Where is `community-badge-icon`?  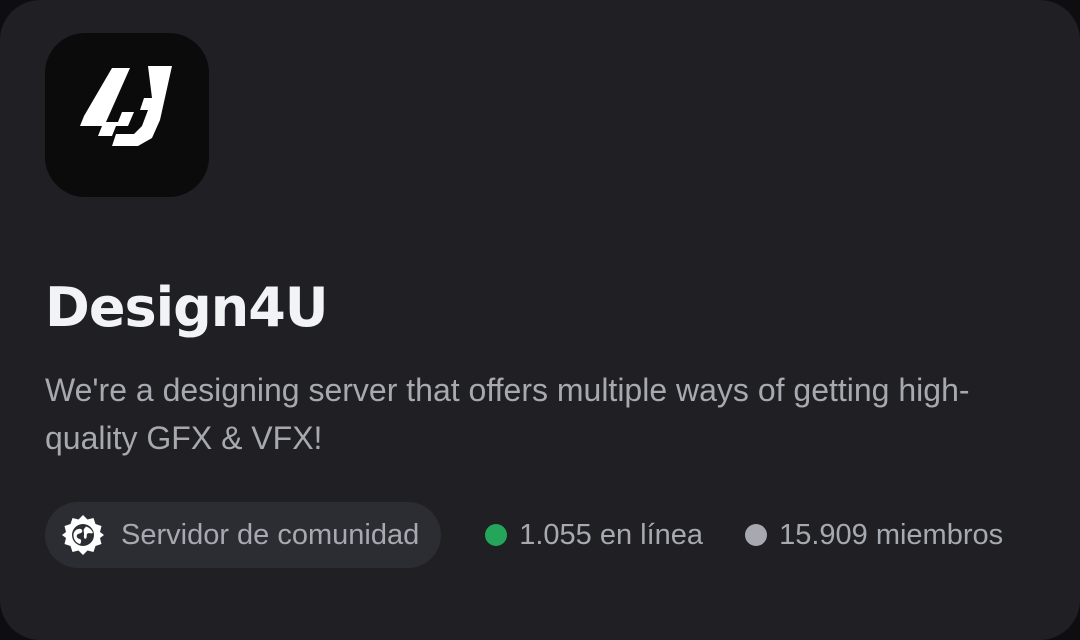 community-badge-icon is located at coordinates (83, 535).